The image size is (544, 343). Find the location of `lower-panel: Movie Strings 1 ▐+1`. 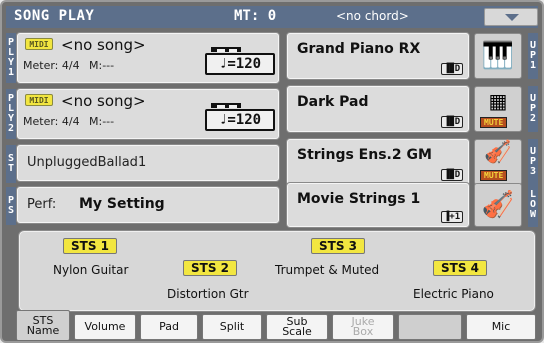

lower-panel: Movie Strings 1 ▐+1 is located at coordinates (378, 205).